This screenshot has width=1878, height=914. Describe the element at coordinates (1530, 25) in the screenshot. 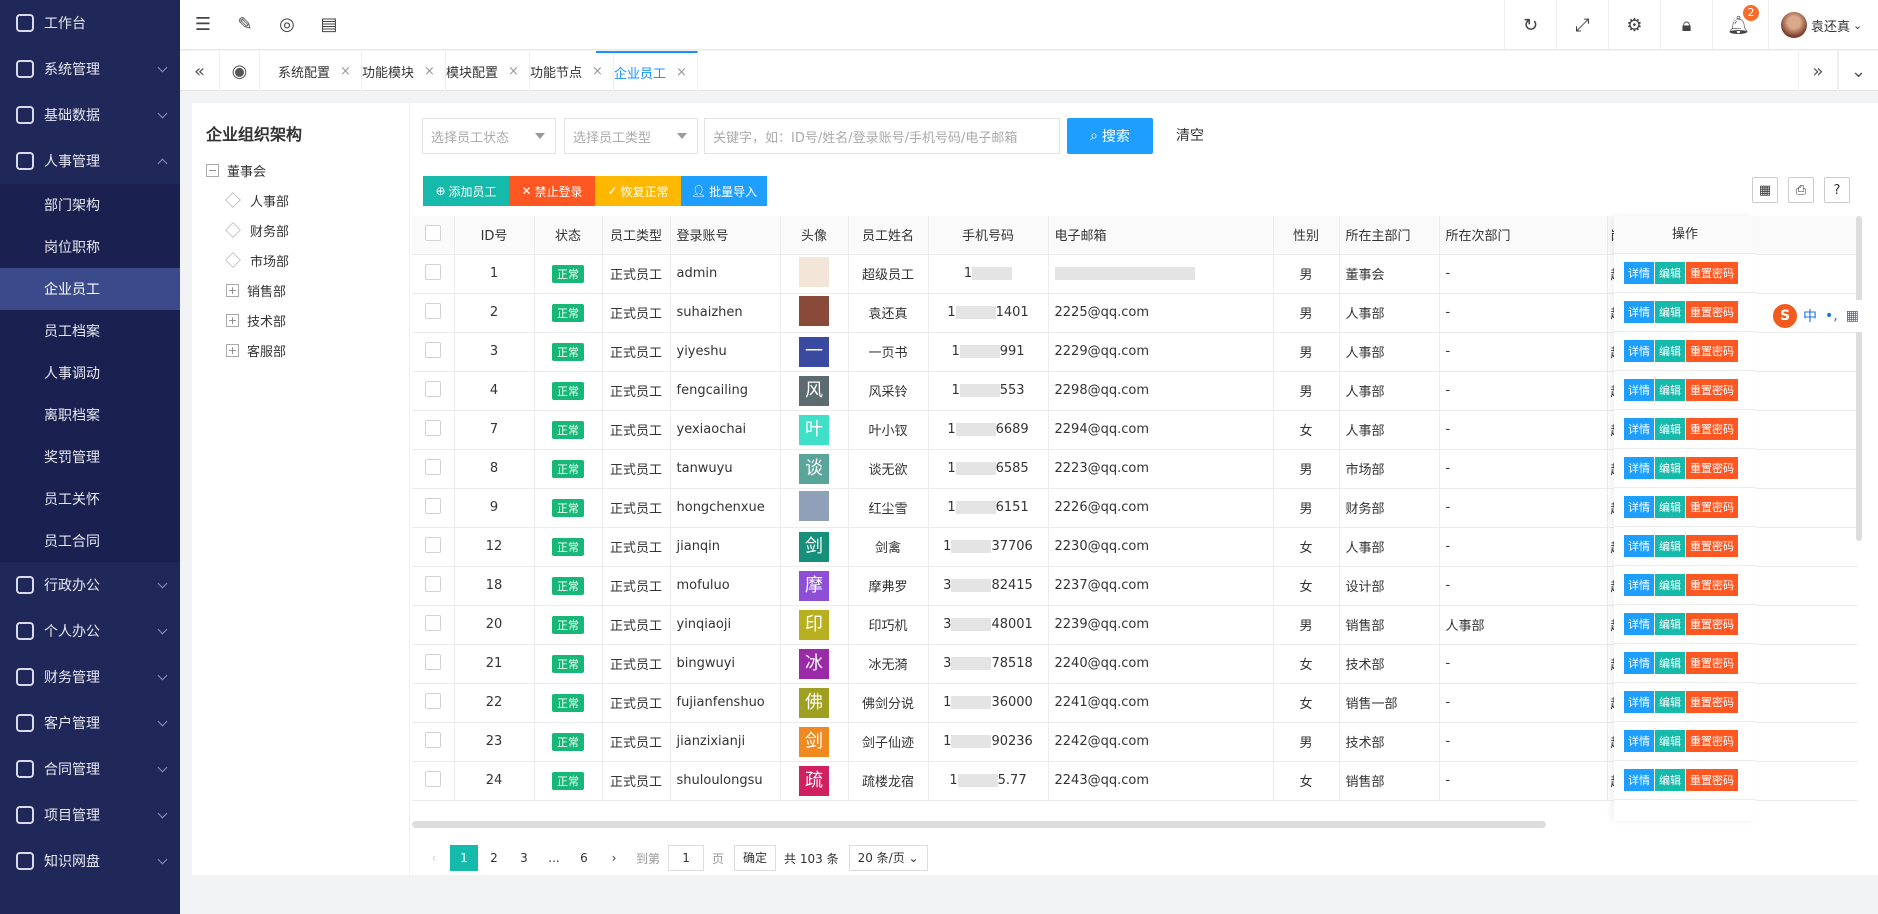

I see `refresh-icon: ↻` at that location.